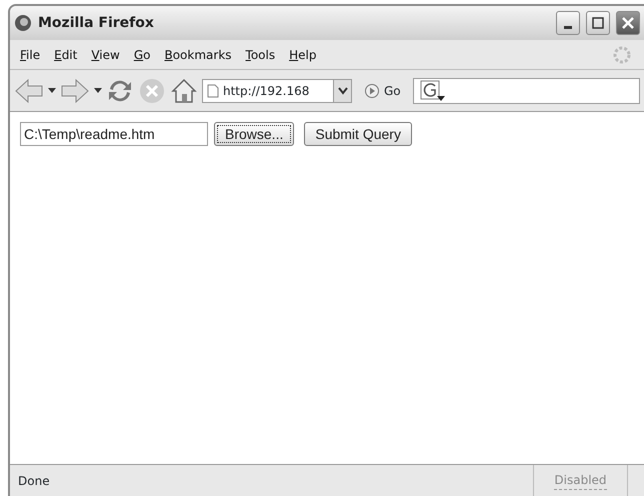  Describe the element at coordinates (142, 55) in the screenshot. I see `menu-item: Go` at that location.